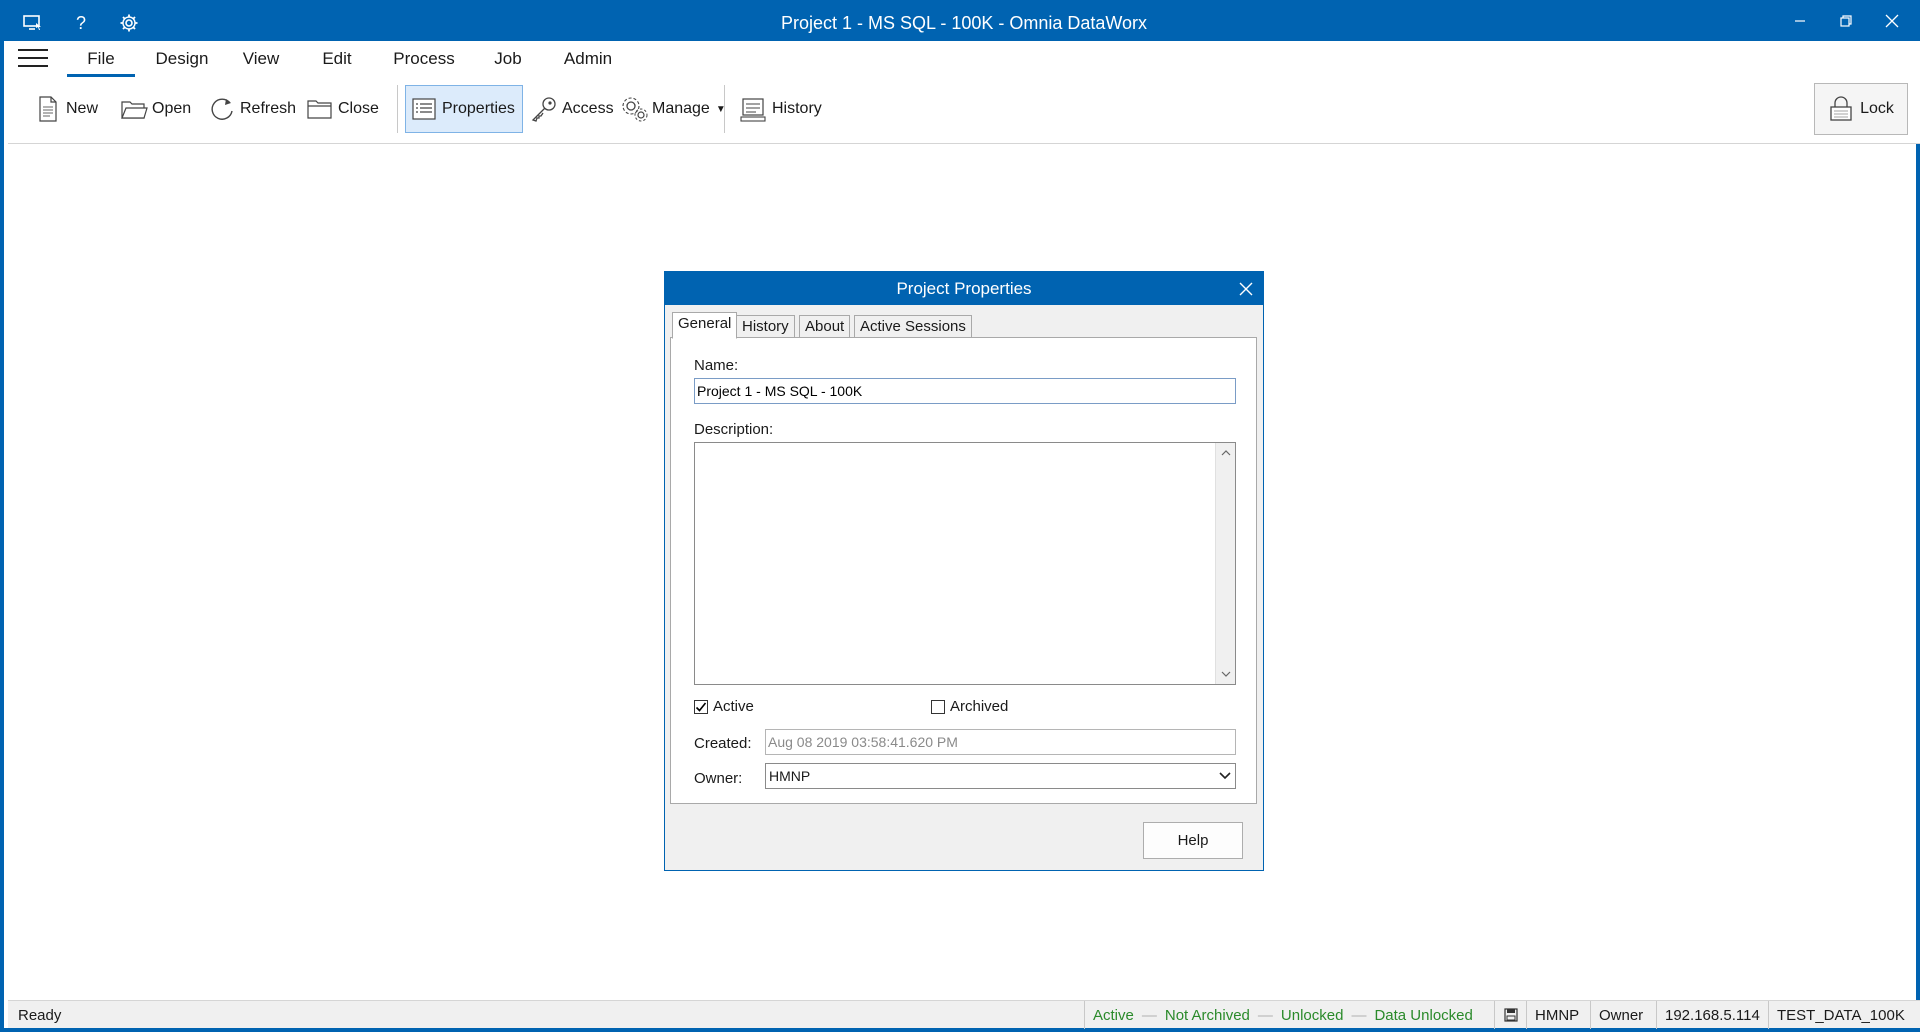  What do you see at coordinates (424, 59) in the screenshot?
I see `menu-process: Process` at bounding box center [424, 59].